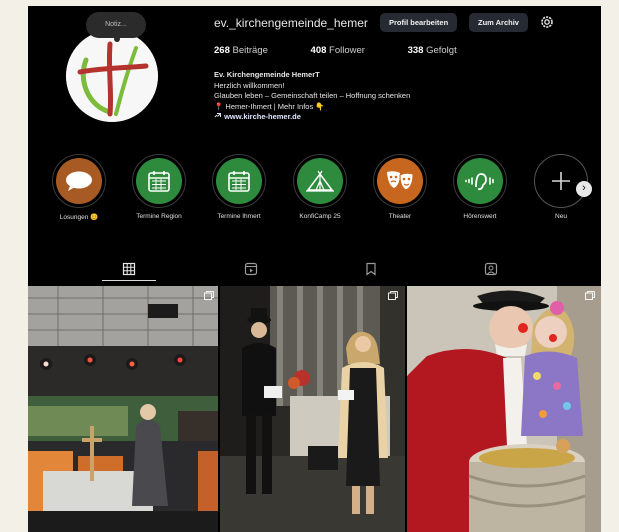 Image resolution: width=619 pixels, height=532 pixels. I want to click on highlight-termine-ihmert: Termine Ihmert, so click(239, 187).